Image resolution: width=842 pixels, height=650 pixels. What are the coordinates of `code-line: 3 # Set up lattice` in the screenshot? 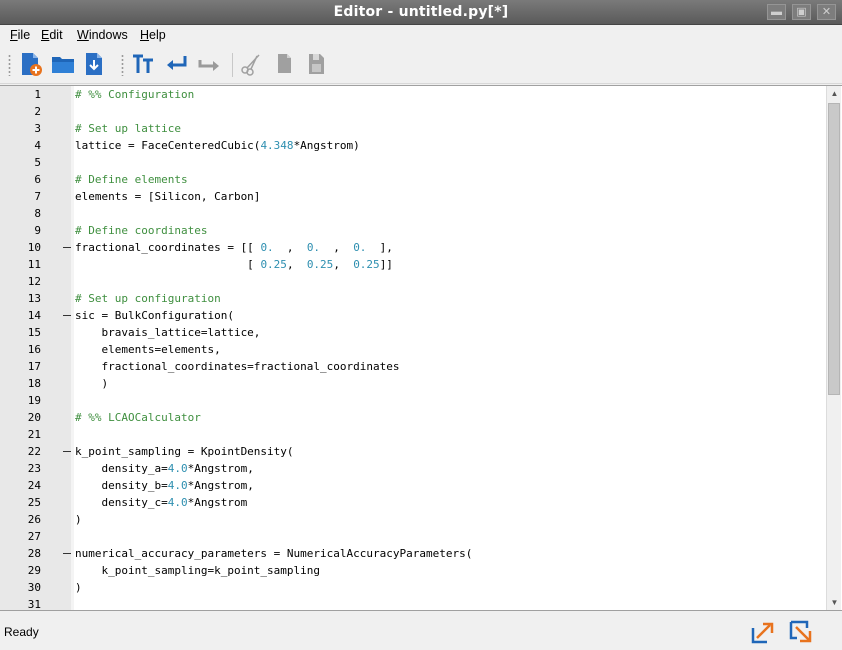 It's located at (413, 128).